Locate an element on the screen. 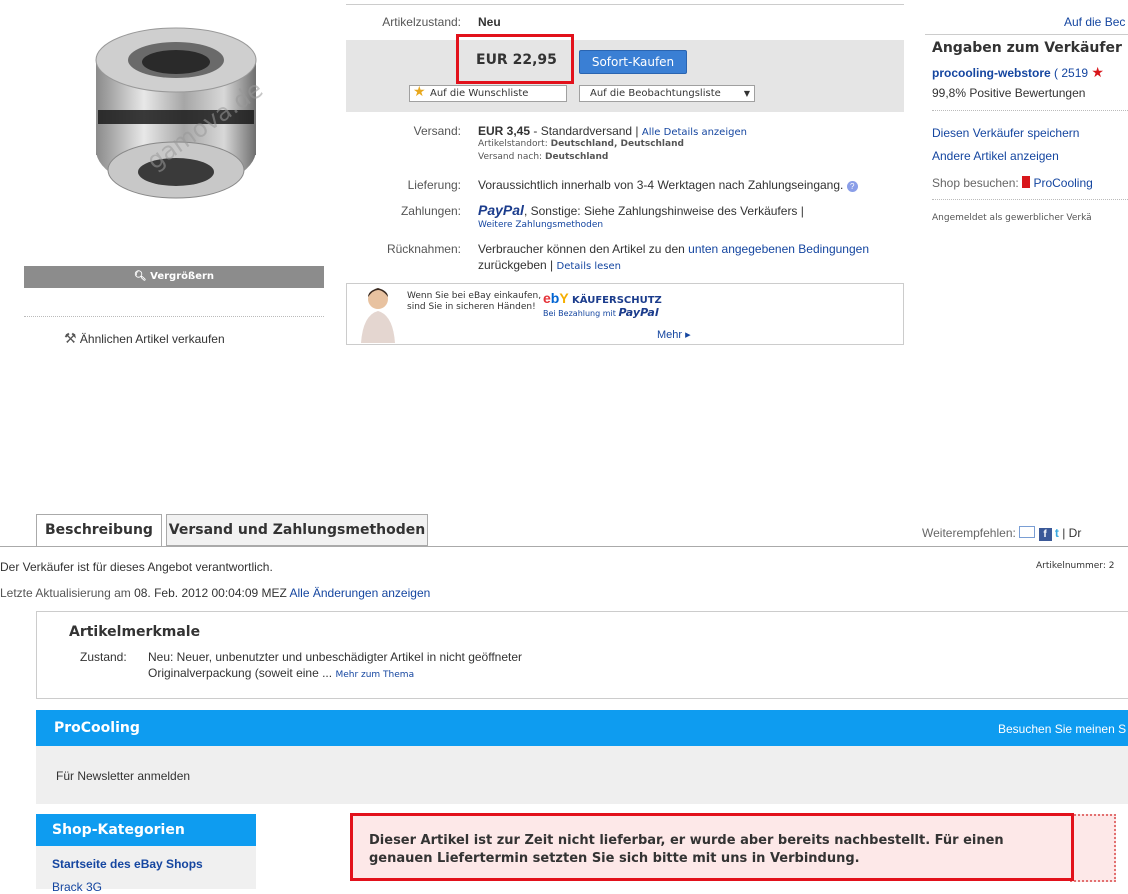 The width and height of the screenshot is (1128, 894). zoom-label: Vergrößern is located at coordinates (182, 276).